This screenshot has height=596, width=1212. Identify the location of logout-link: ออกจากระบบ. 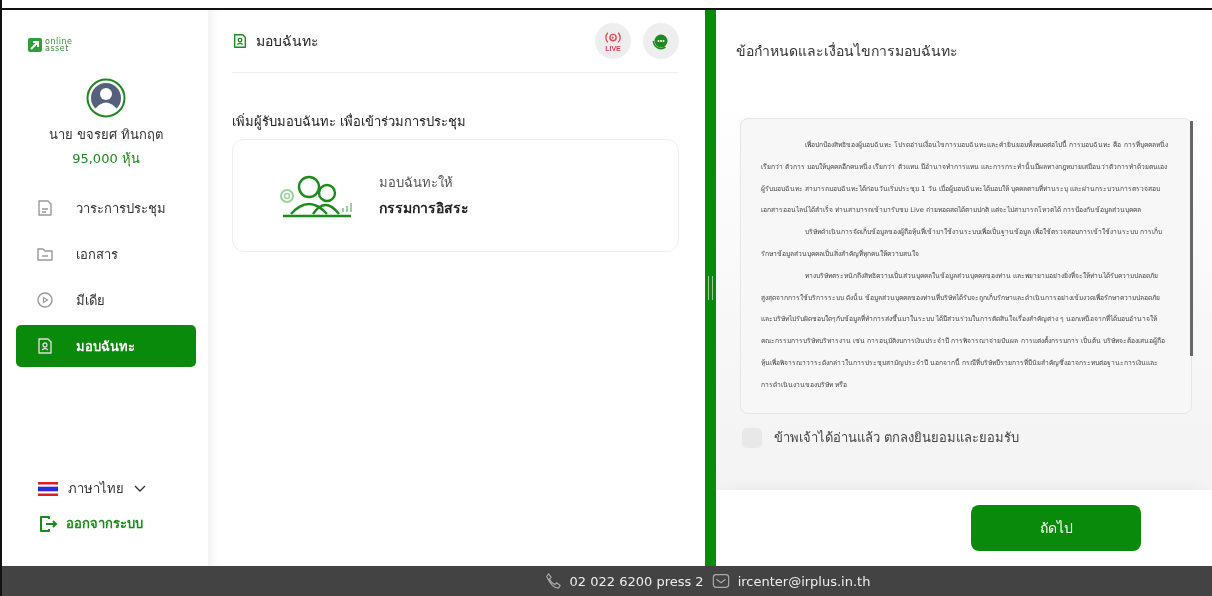
(79, 523).